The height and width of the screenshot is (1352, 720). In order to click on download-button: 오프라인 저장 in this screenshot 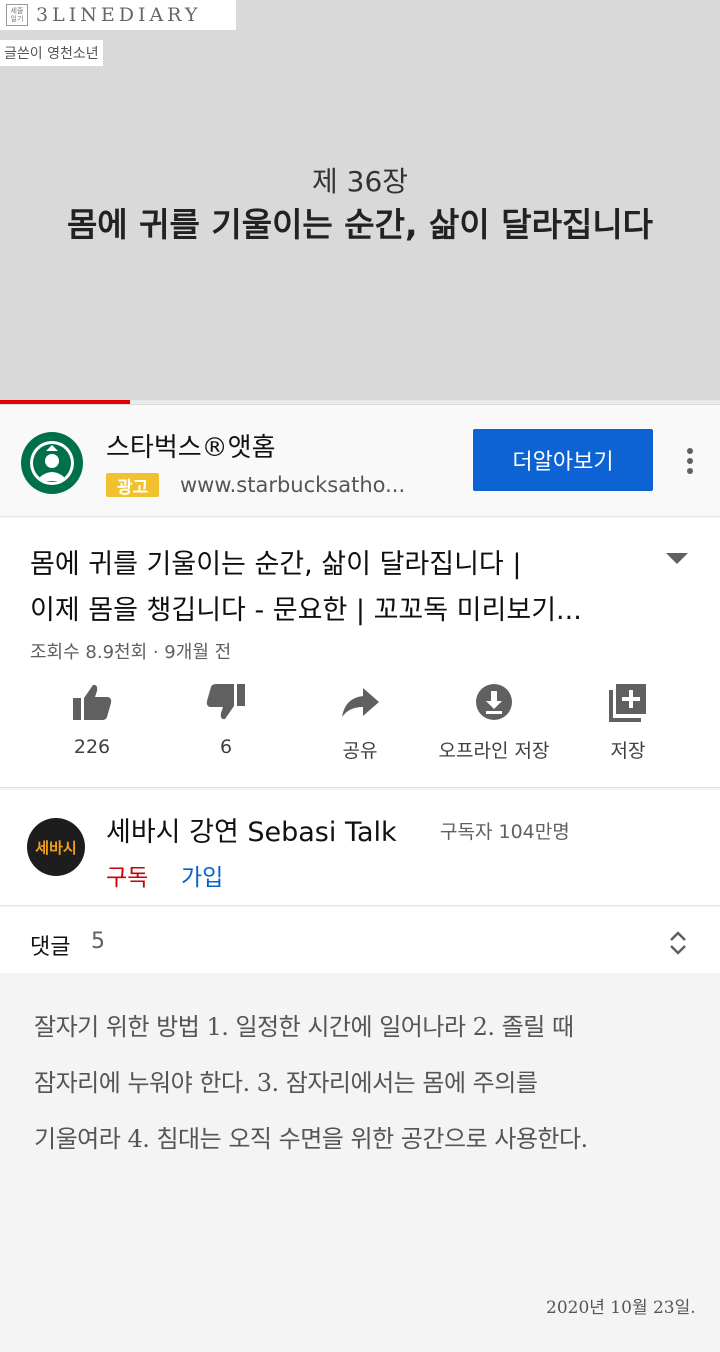, I will do `click(494, 722)`.